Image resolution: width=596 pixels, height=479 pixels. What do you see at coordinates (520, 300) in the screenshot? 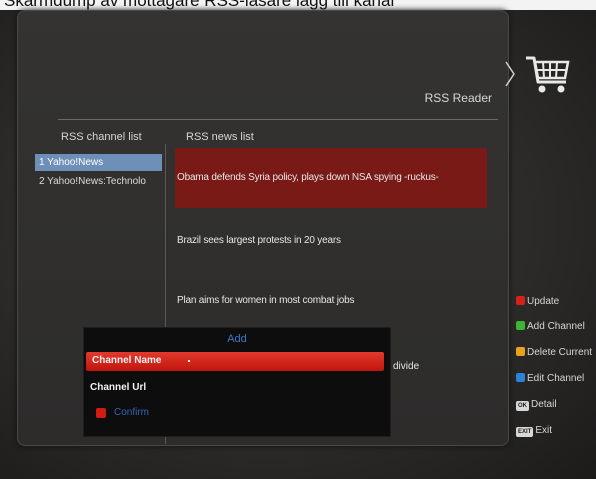
I see `red-key-icon` at bounding box center [520, 300].